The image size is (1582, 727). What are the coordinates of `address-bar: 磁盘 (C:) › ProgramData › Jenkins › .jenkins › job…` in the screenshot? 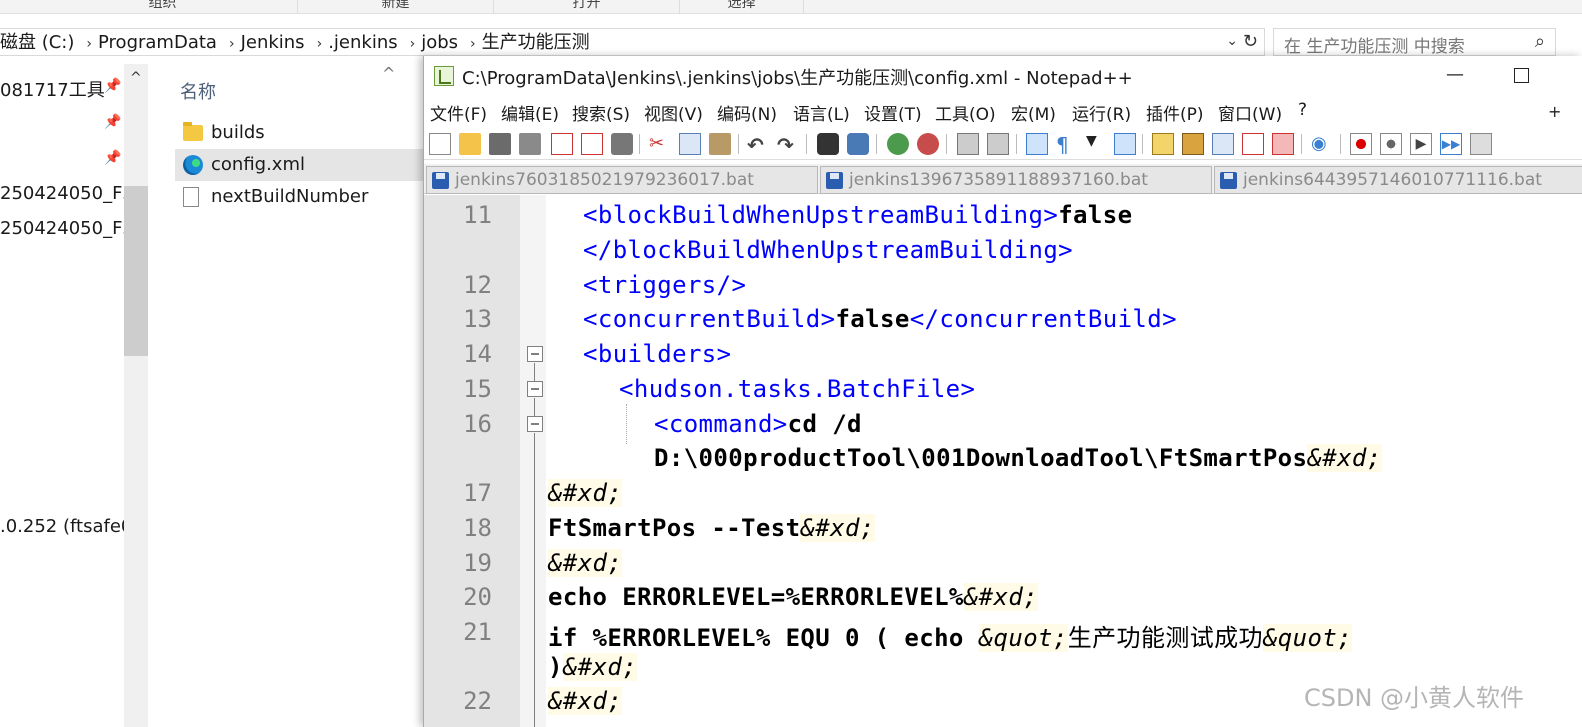 It's located at (632, 42).